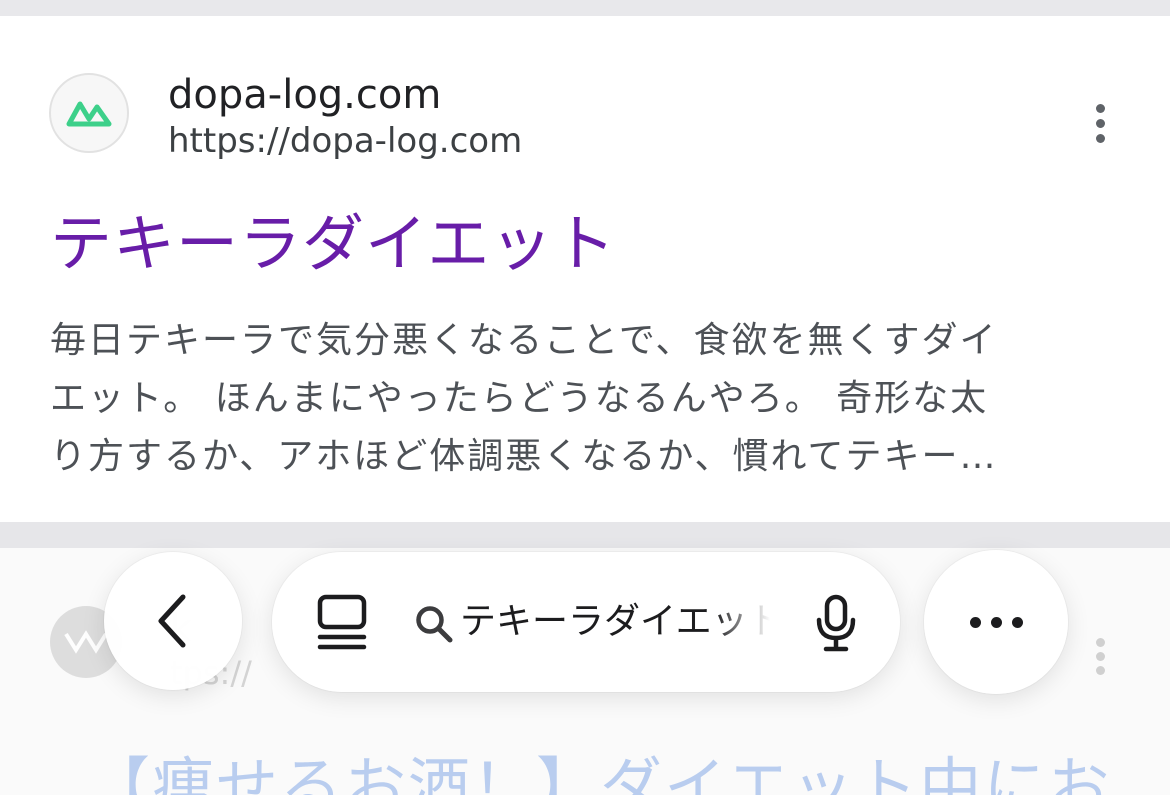 The height and width of the screenshot is (795, 1170). What do you see at coordinates (524, 340) in the screenshot?
I see `snippet-line: 毎日テキーラで気分悪くなることで、食欲を無くすダイ` at bounding box center [524, 340].